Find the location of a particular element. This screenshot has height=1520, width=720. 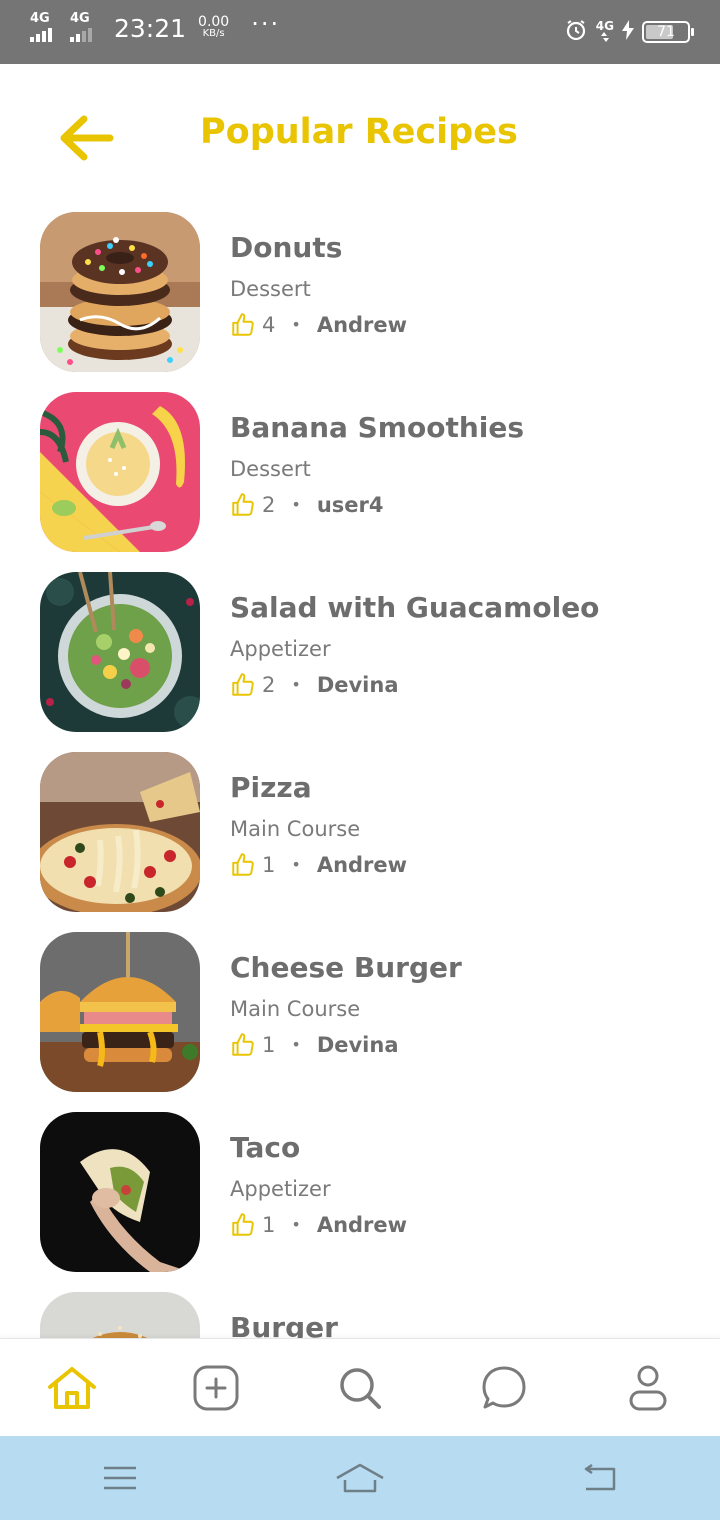

back-icon is located at coordinates (600, 1477).